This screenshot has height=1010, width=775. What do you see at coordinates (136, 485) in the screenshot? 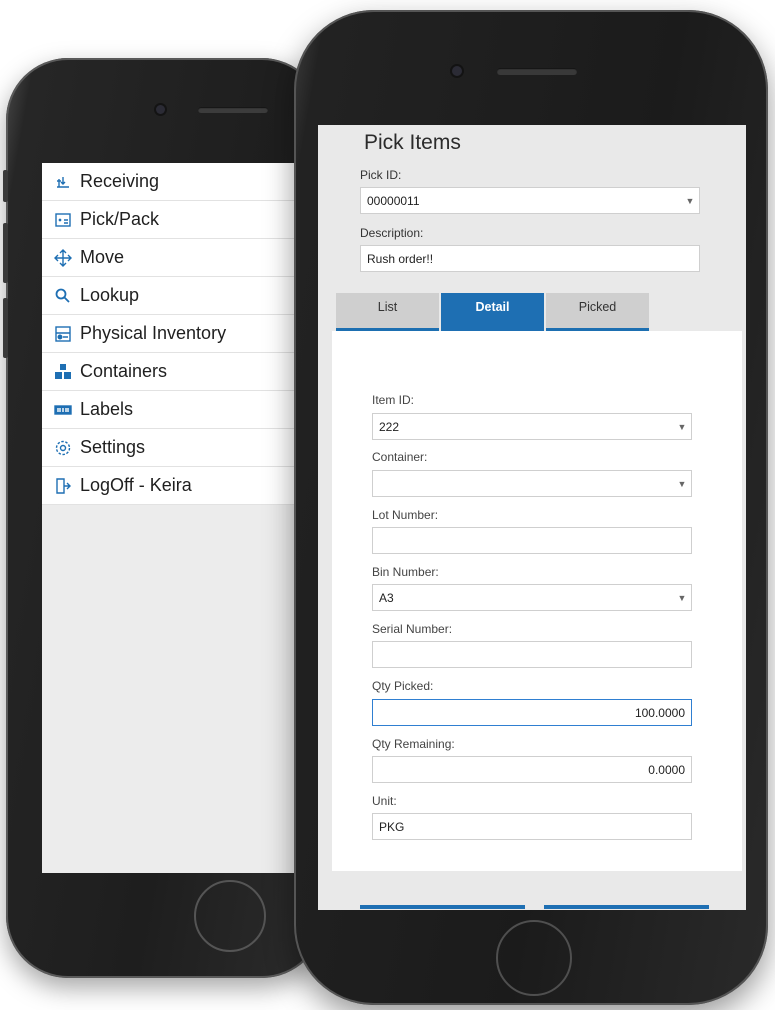
I see `menu-item-label: LogOff - Keira` at bounding box center [136, 485].